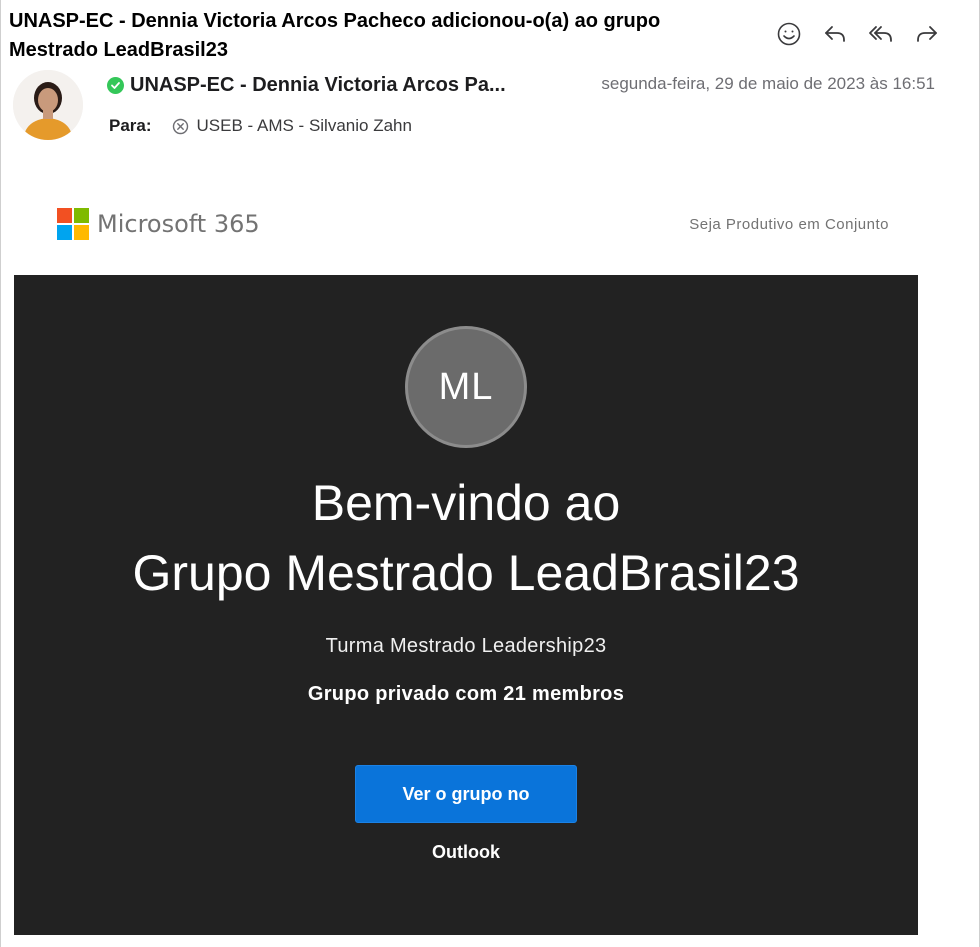 The width and height of the screenshot is (980, 947). I want to click on group-avatar: ML, so click(466, 387).